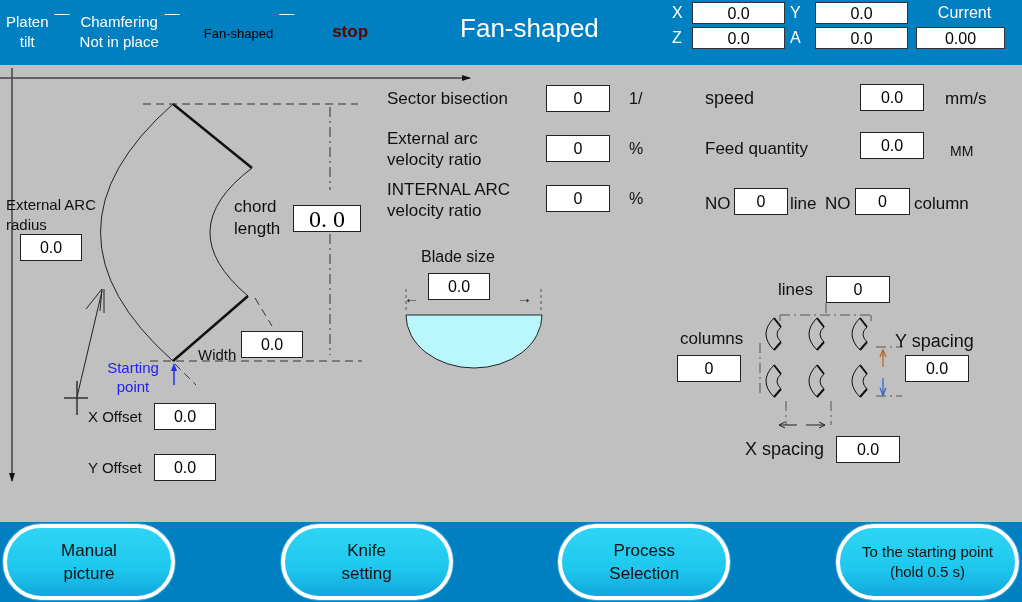  What do you see at coordinates (350, 31) in the screenshot?
I see `alarm-status: stop` at bounding box center [350, 31].